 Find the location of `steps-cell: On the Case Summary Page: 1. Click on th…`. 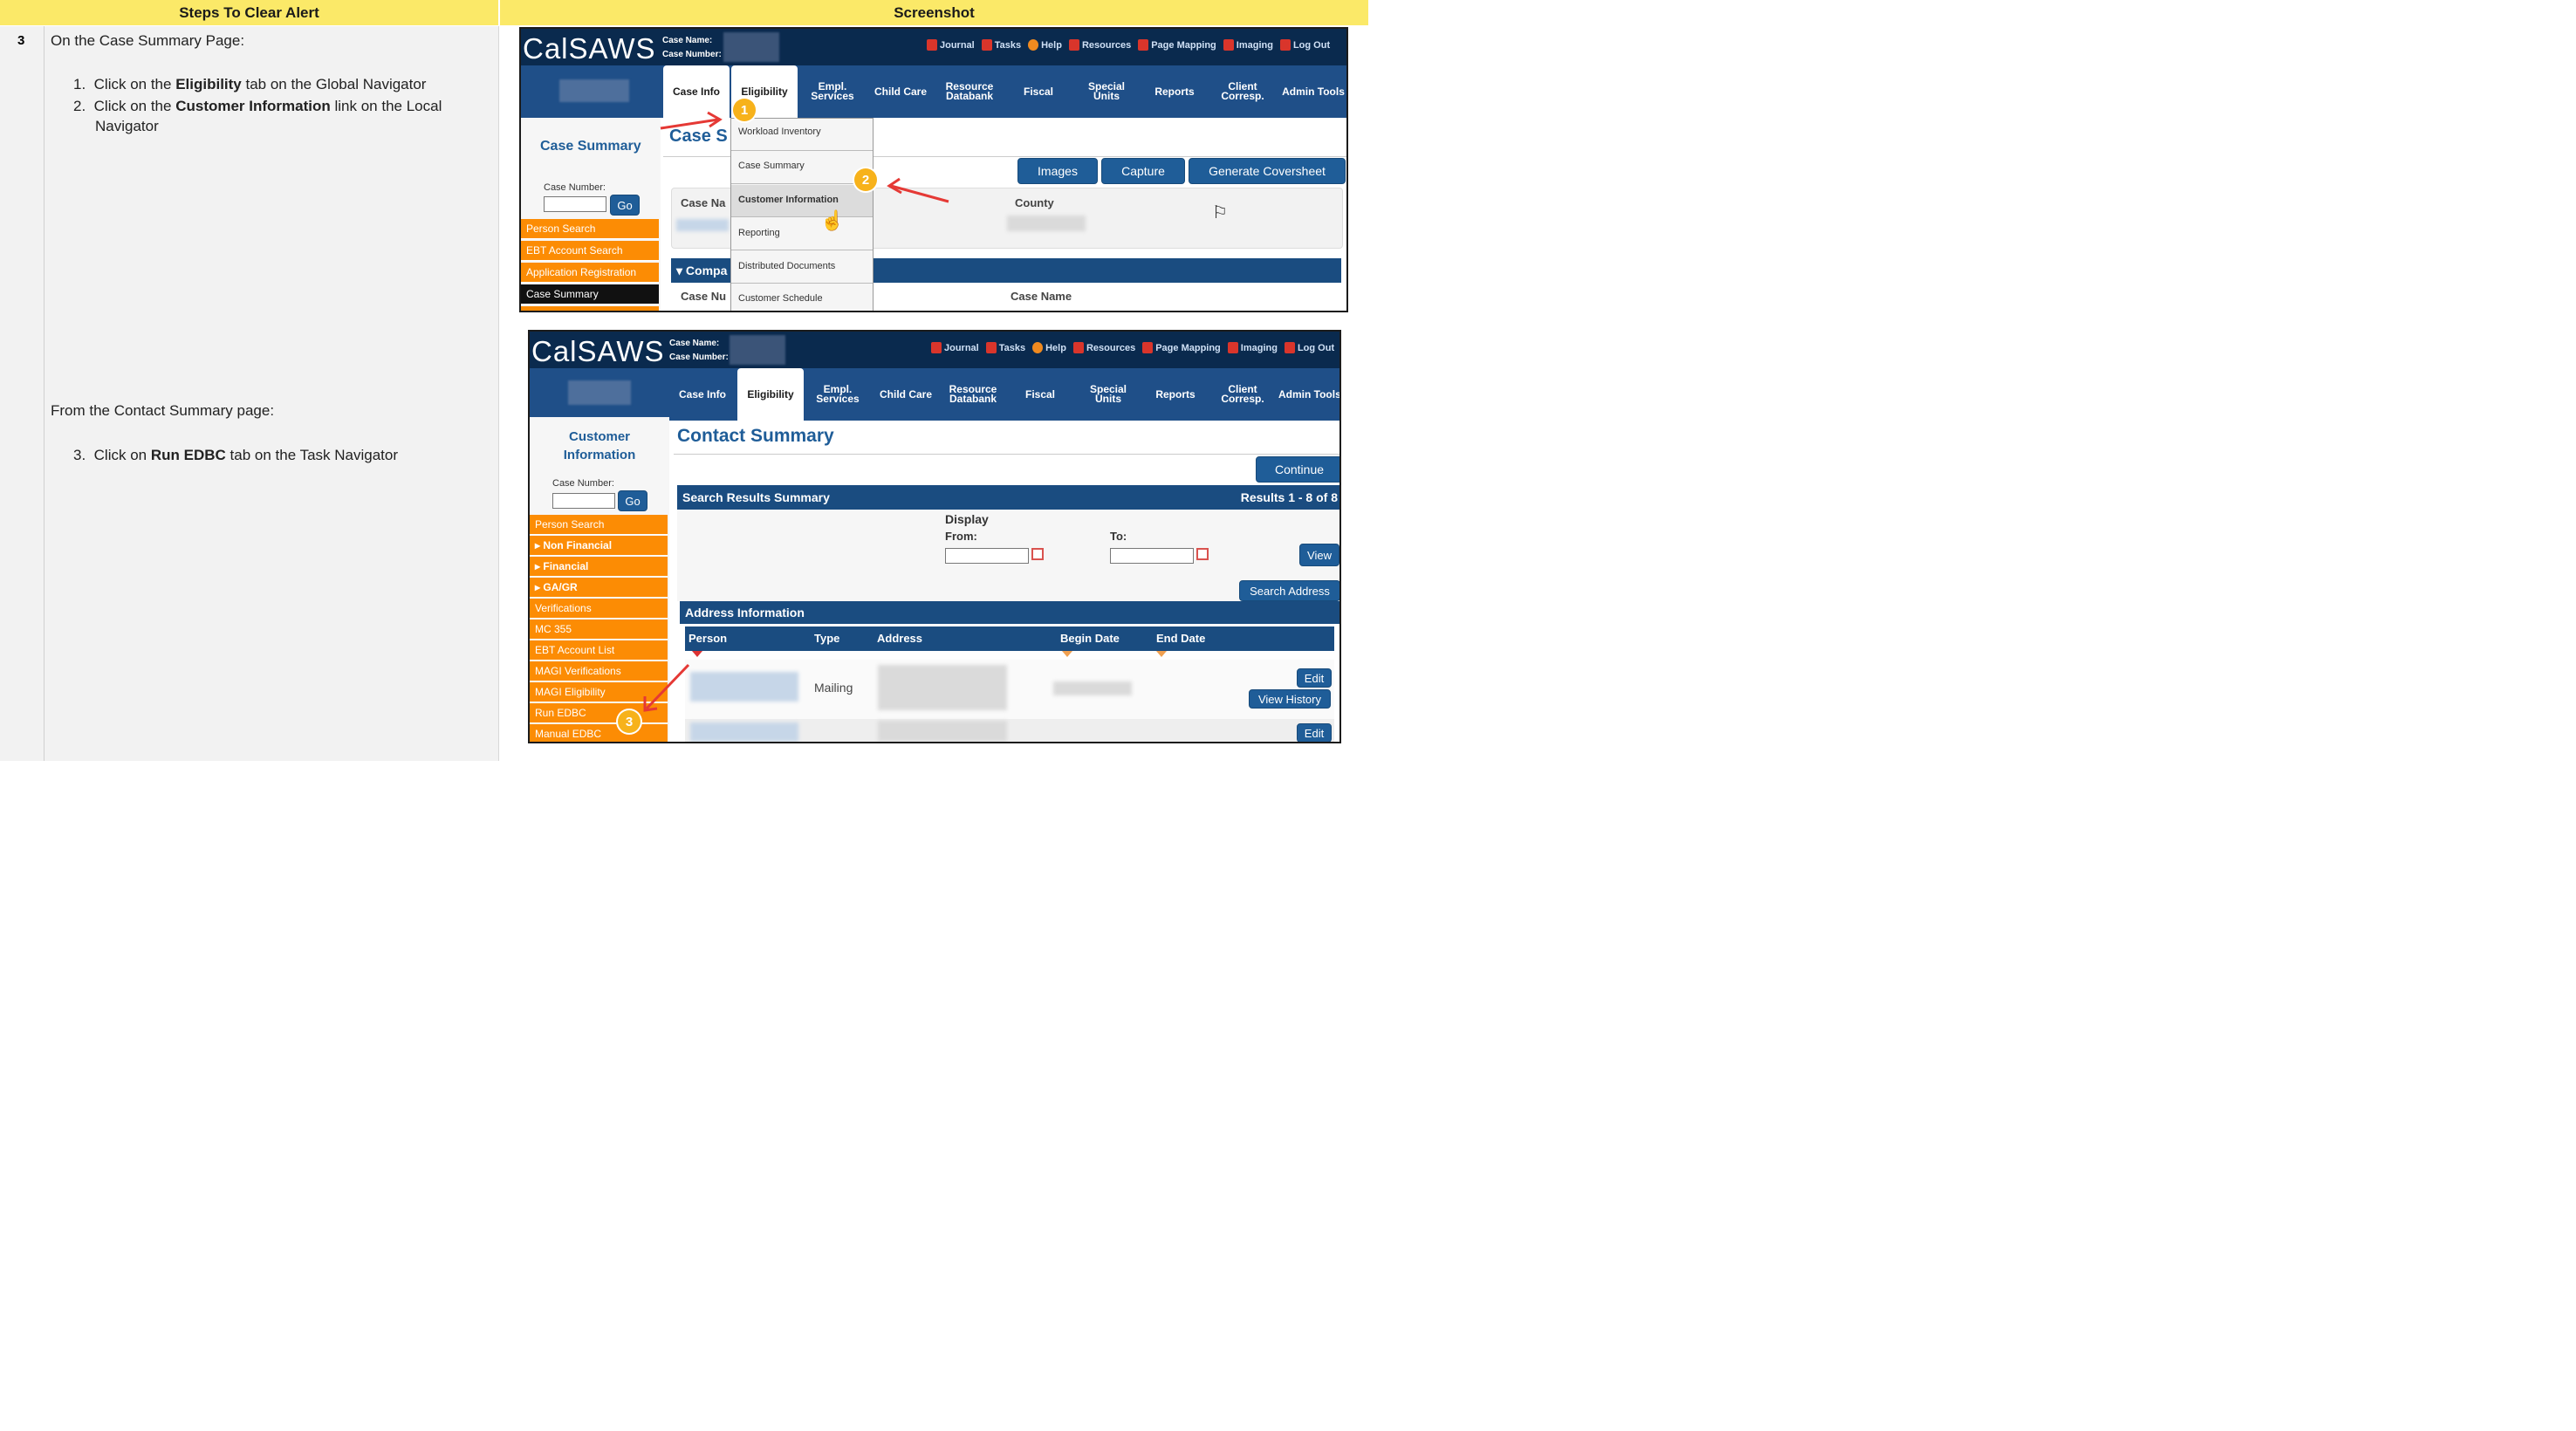

steps-cell: On the Case Summary Page: 1. Click on th… is located at coordinates (272, 393).